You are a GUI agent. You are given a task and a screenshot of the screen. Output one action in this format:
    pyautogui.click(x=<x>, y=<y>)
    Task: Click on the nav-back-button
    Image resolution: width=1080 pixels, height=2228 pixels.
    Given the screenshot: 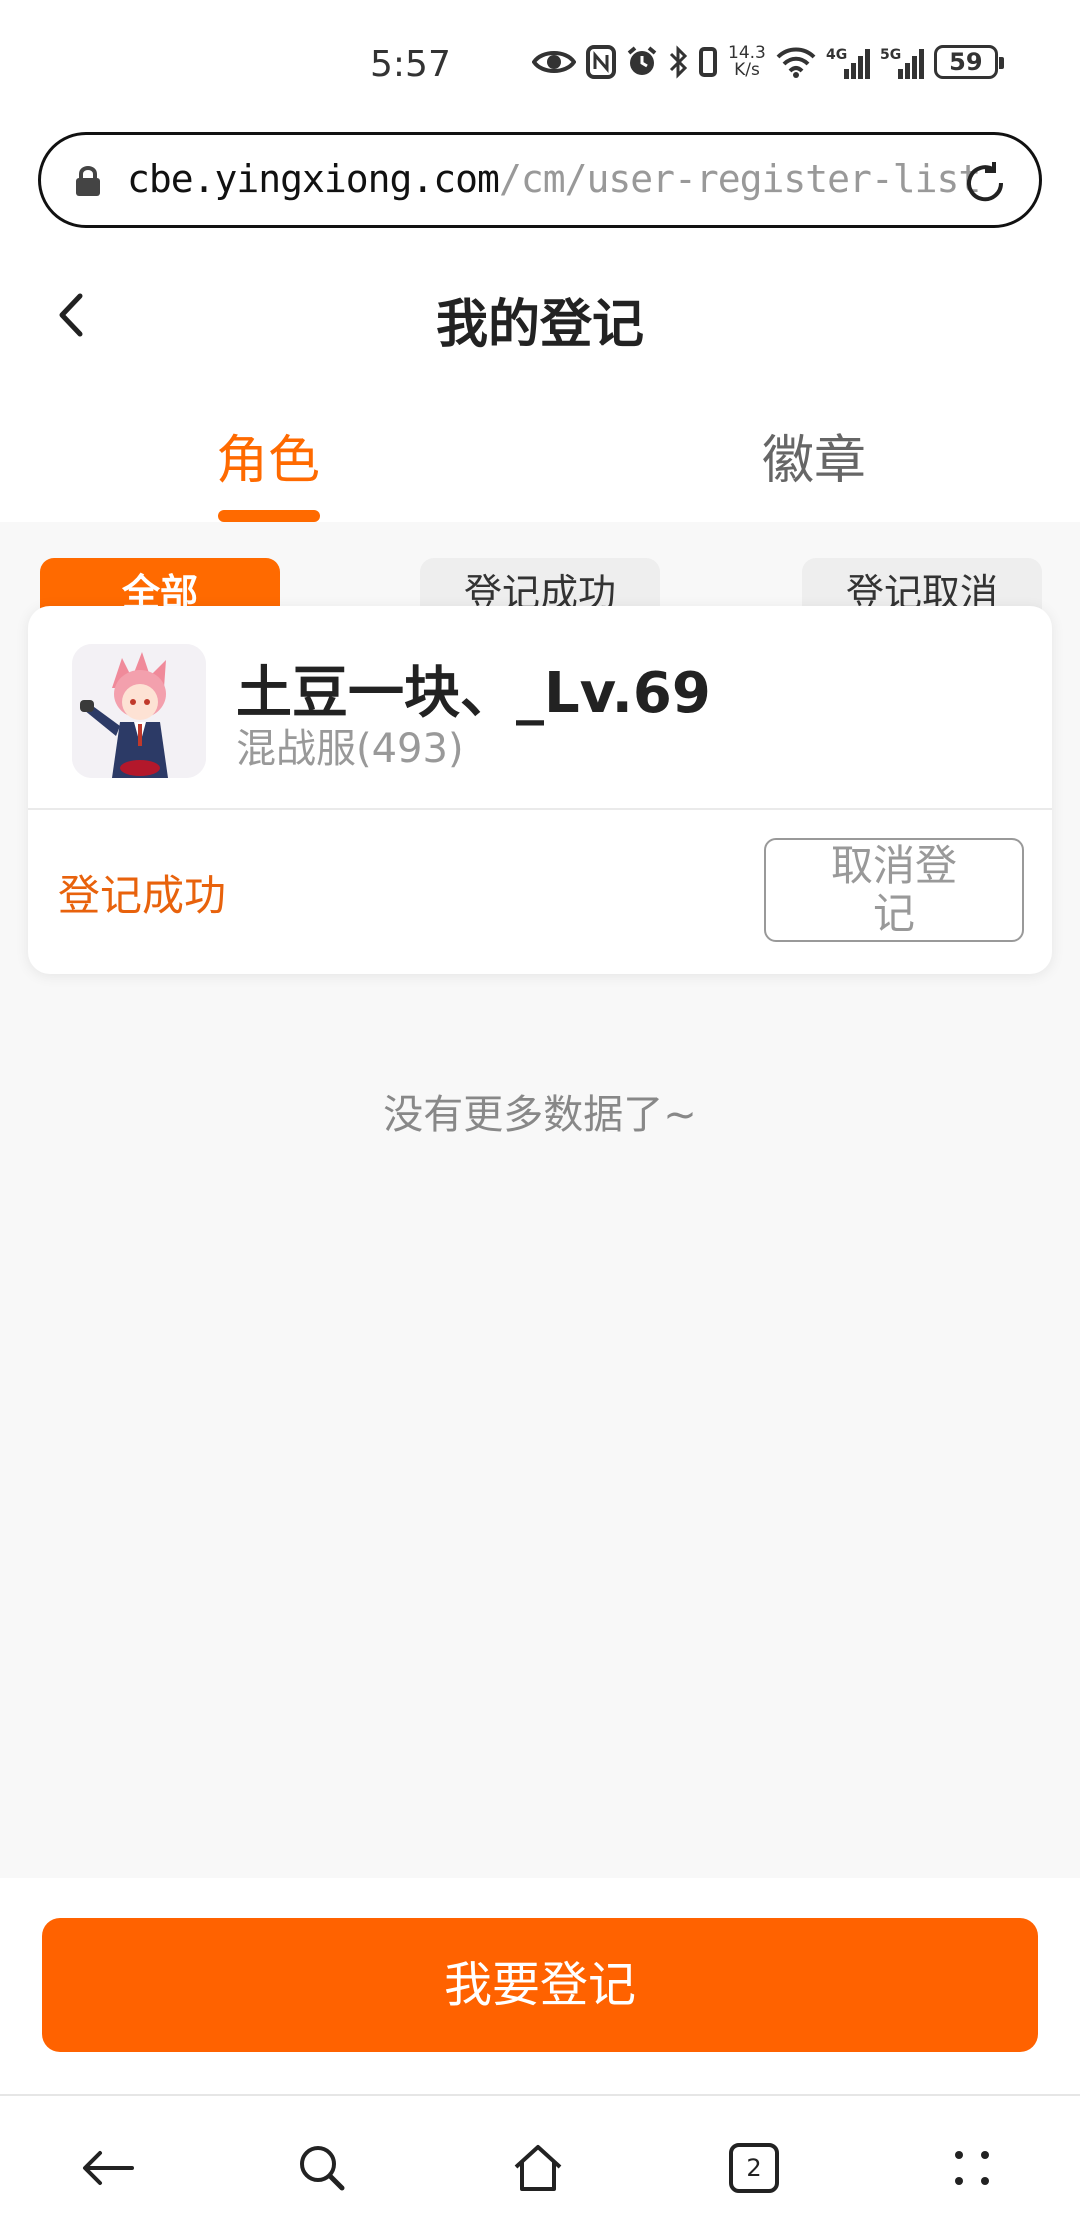 What is the action you would take?
    pyautogui.click(x=108, y=2168)
    